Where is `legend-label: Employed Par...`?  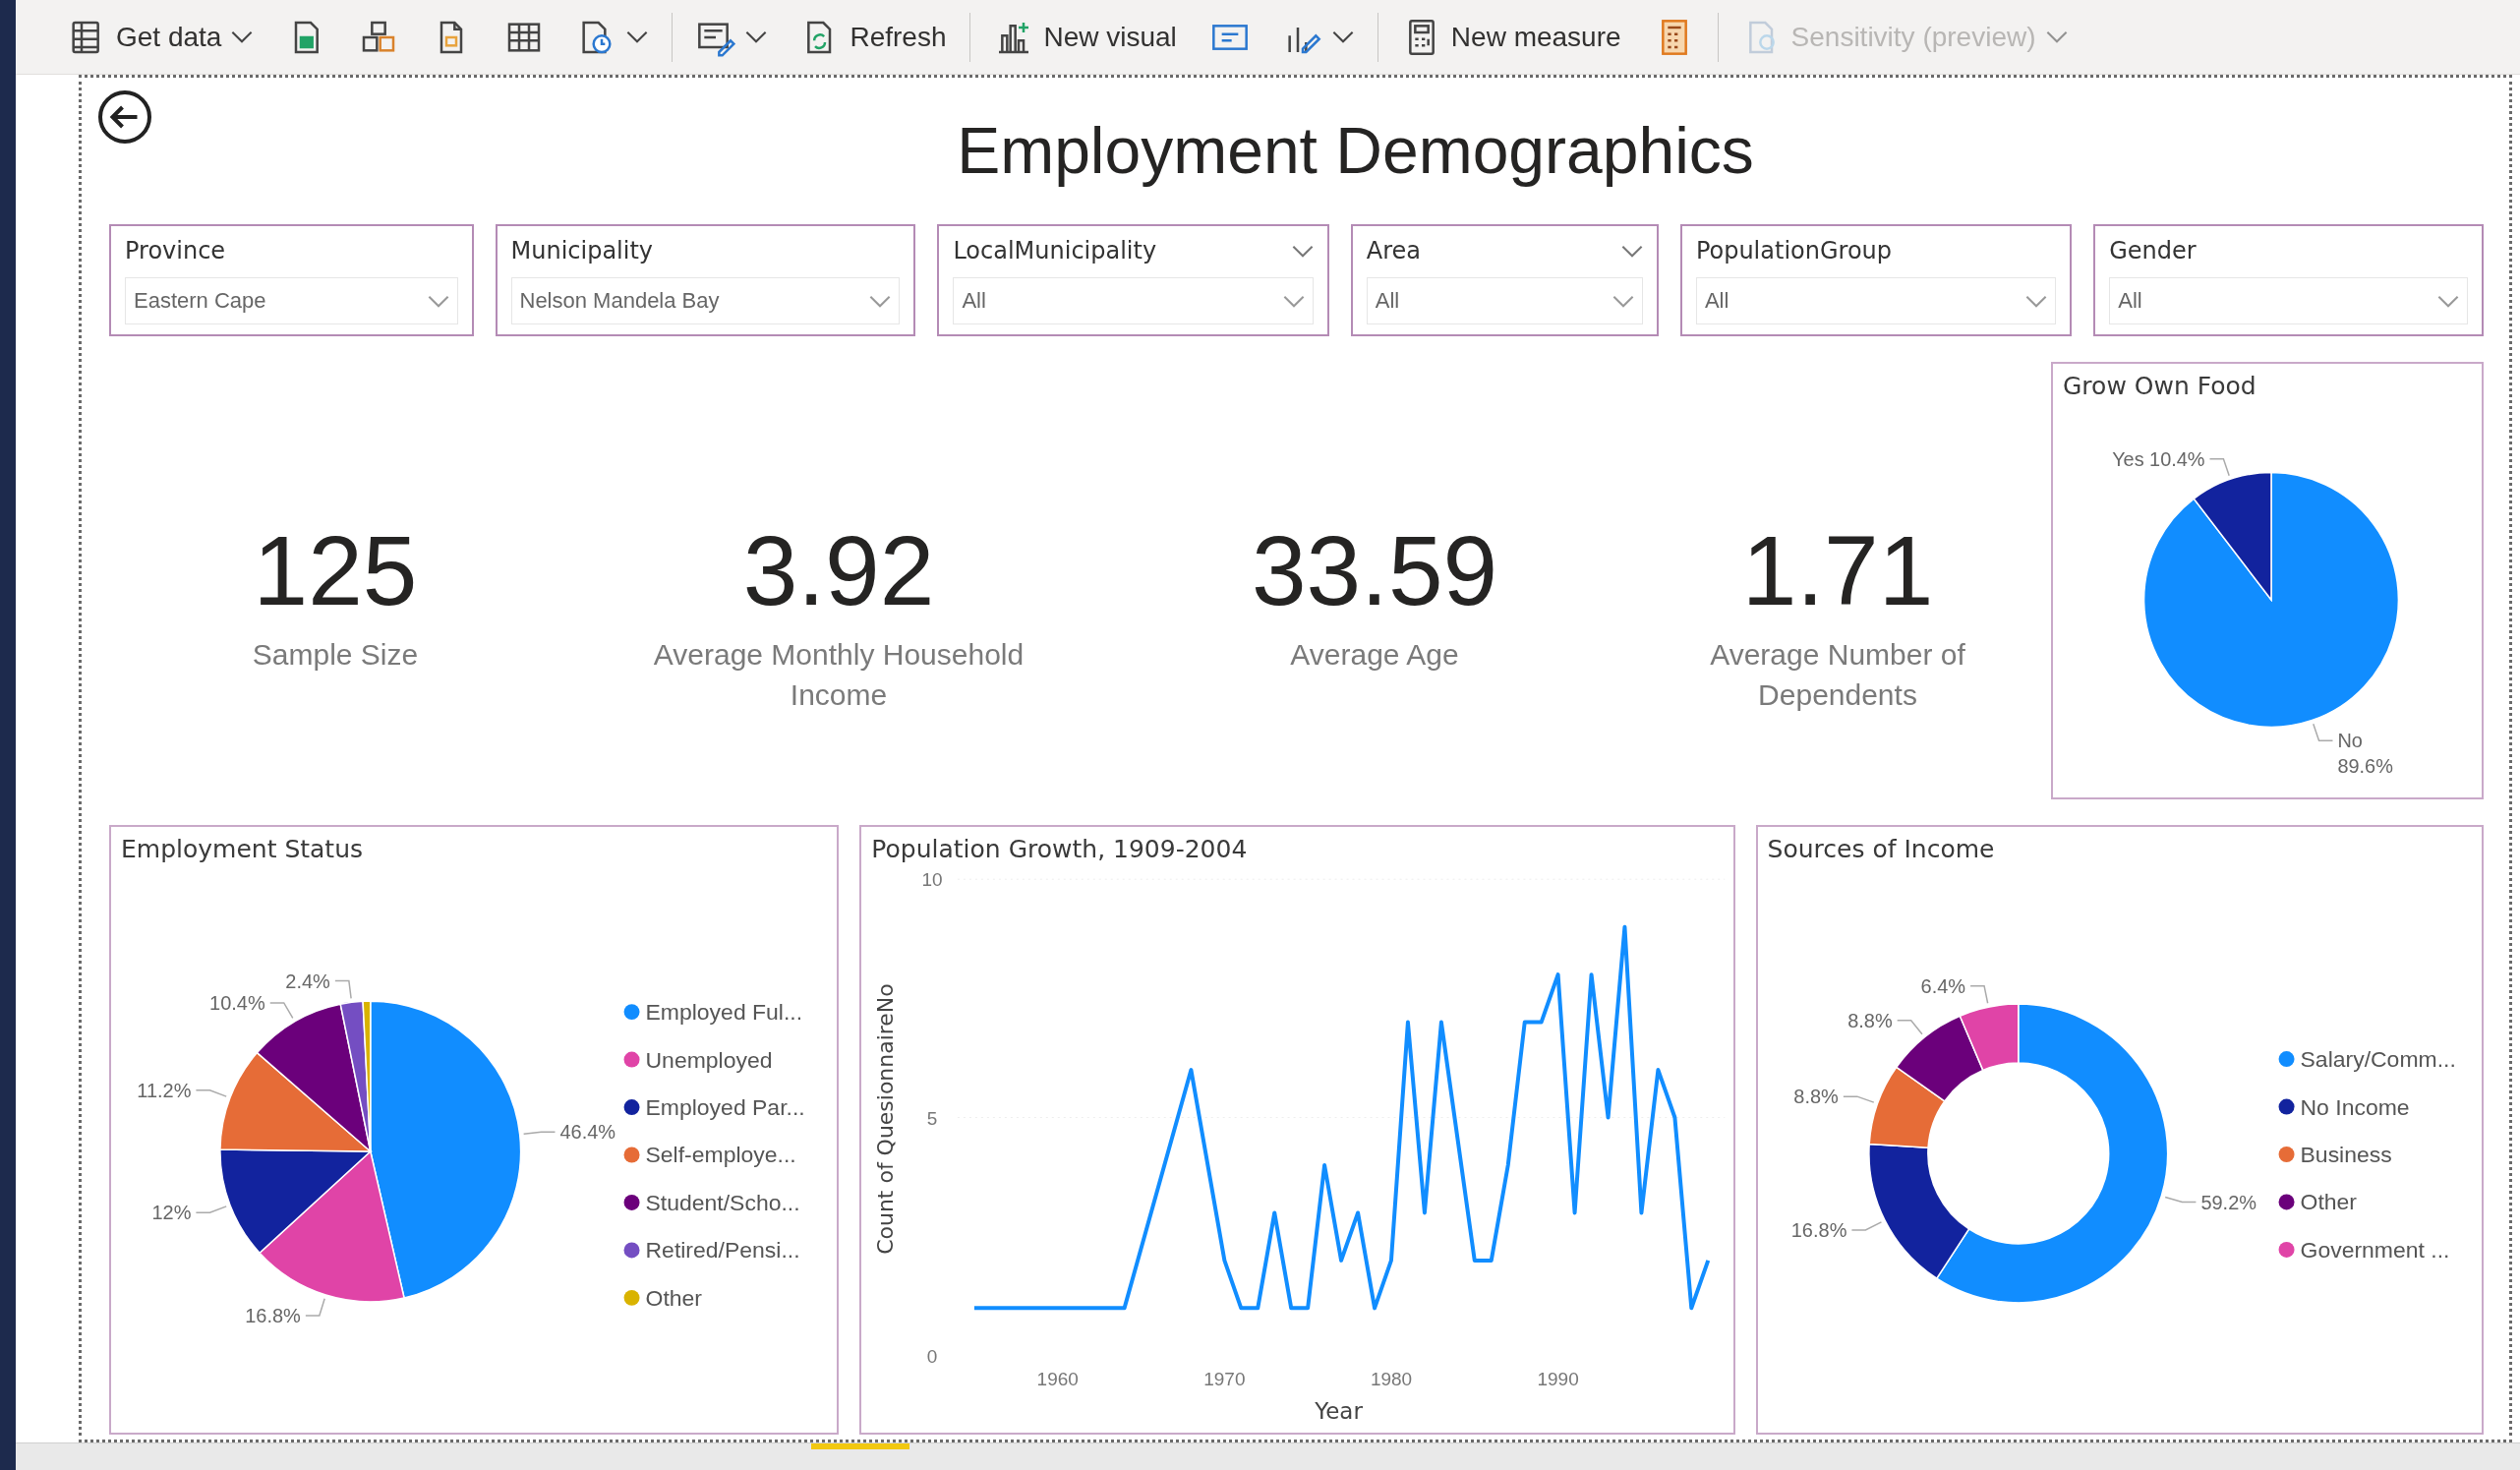 legend-label: Employed Par... is located at coordinates (725, 1107).